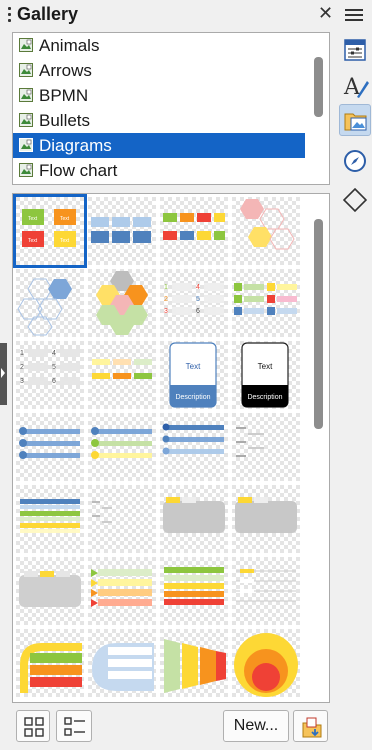  I want to click on gallery-thumb-mixed-bullets, so click(122, 447).